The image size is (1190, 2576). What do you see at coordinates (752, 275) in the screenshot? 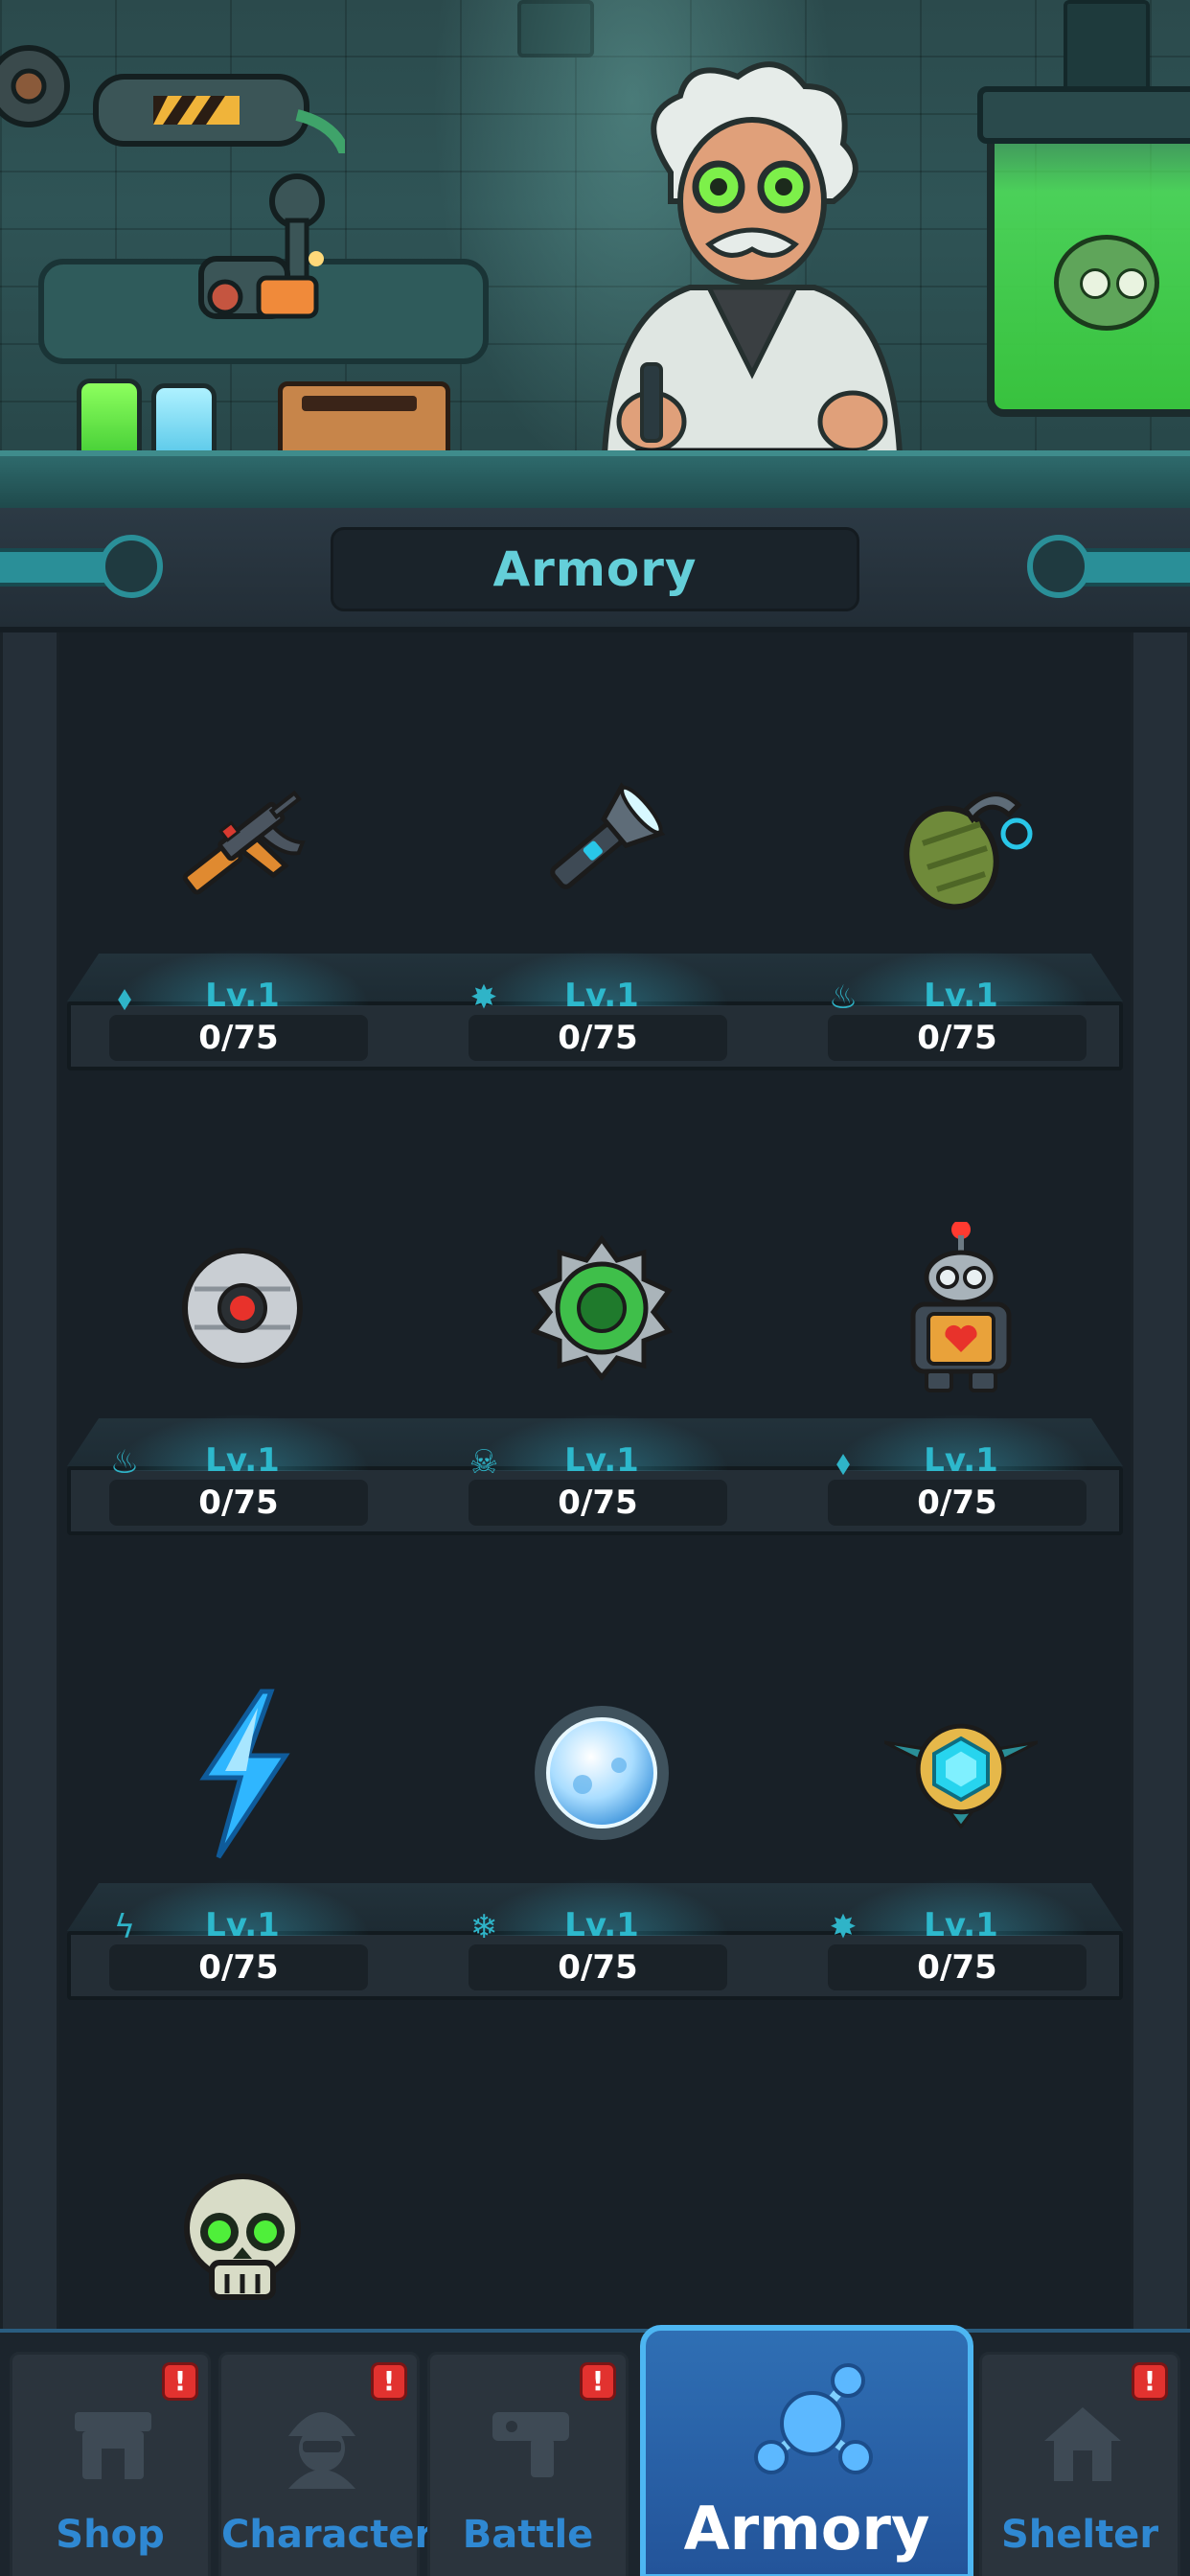
I see `scientist-illustration` at bounding box center [752, 275].